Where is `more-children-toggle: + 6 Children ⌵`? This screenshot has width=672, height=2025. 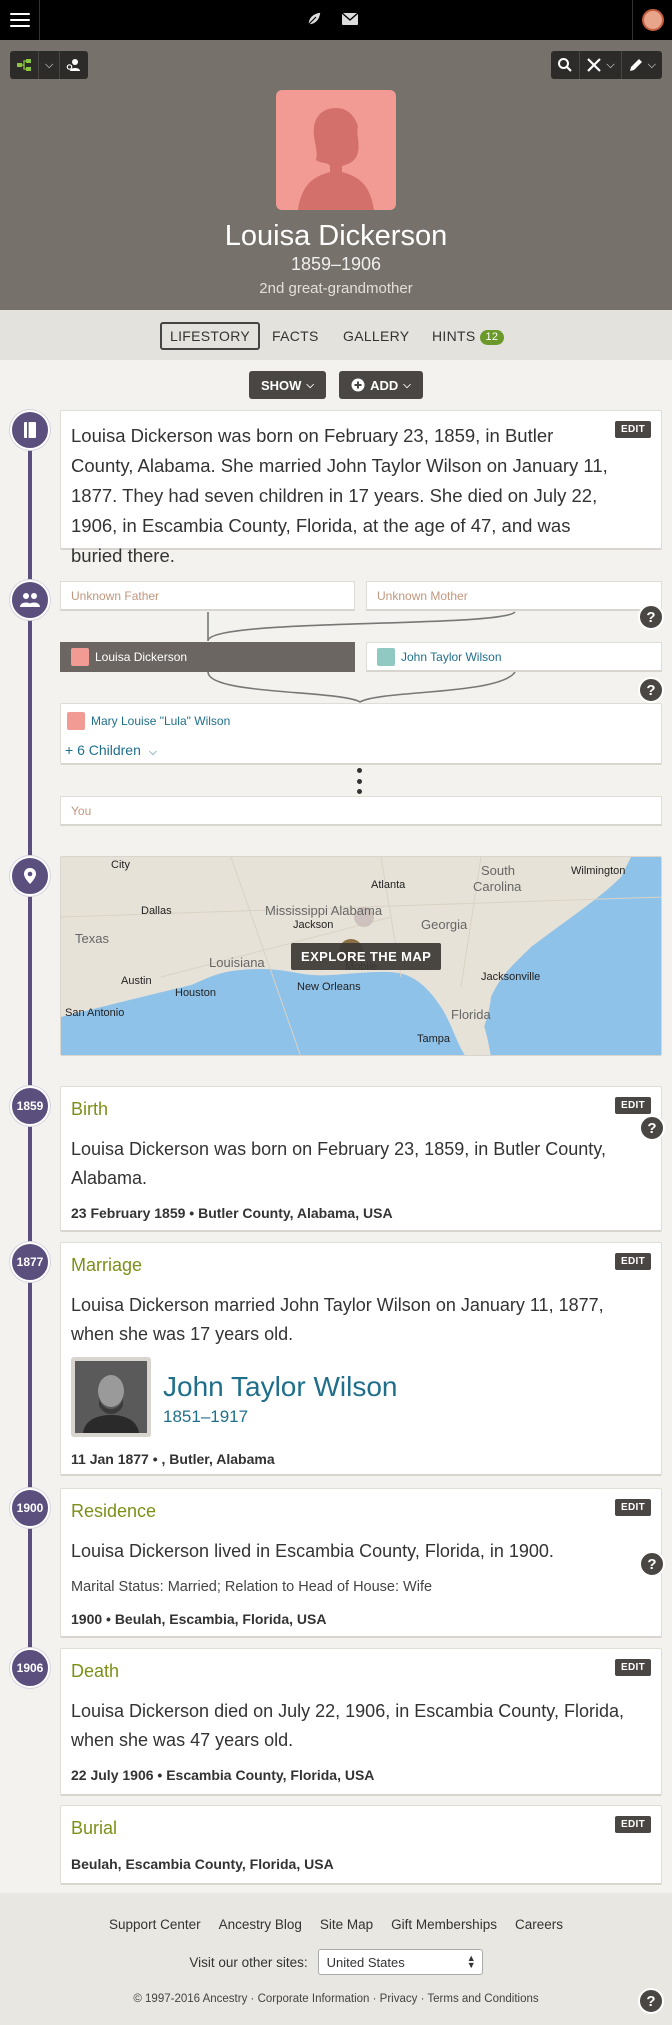 more-children-toggle: + 6 Children ⌵ is located at coordinates (111, 750).